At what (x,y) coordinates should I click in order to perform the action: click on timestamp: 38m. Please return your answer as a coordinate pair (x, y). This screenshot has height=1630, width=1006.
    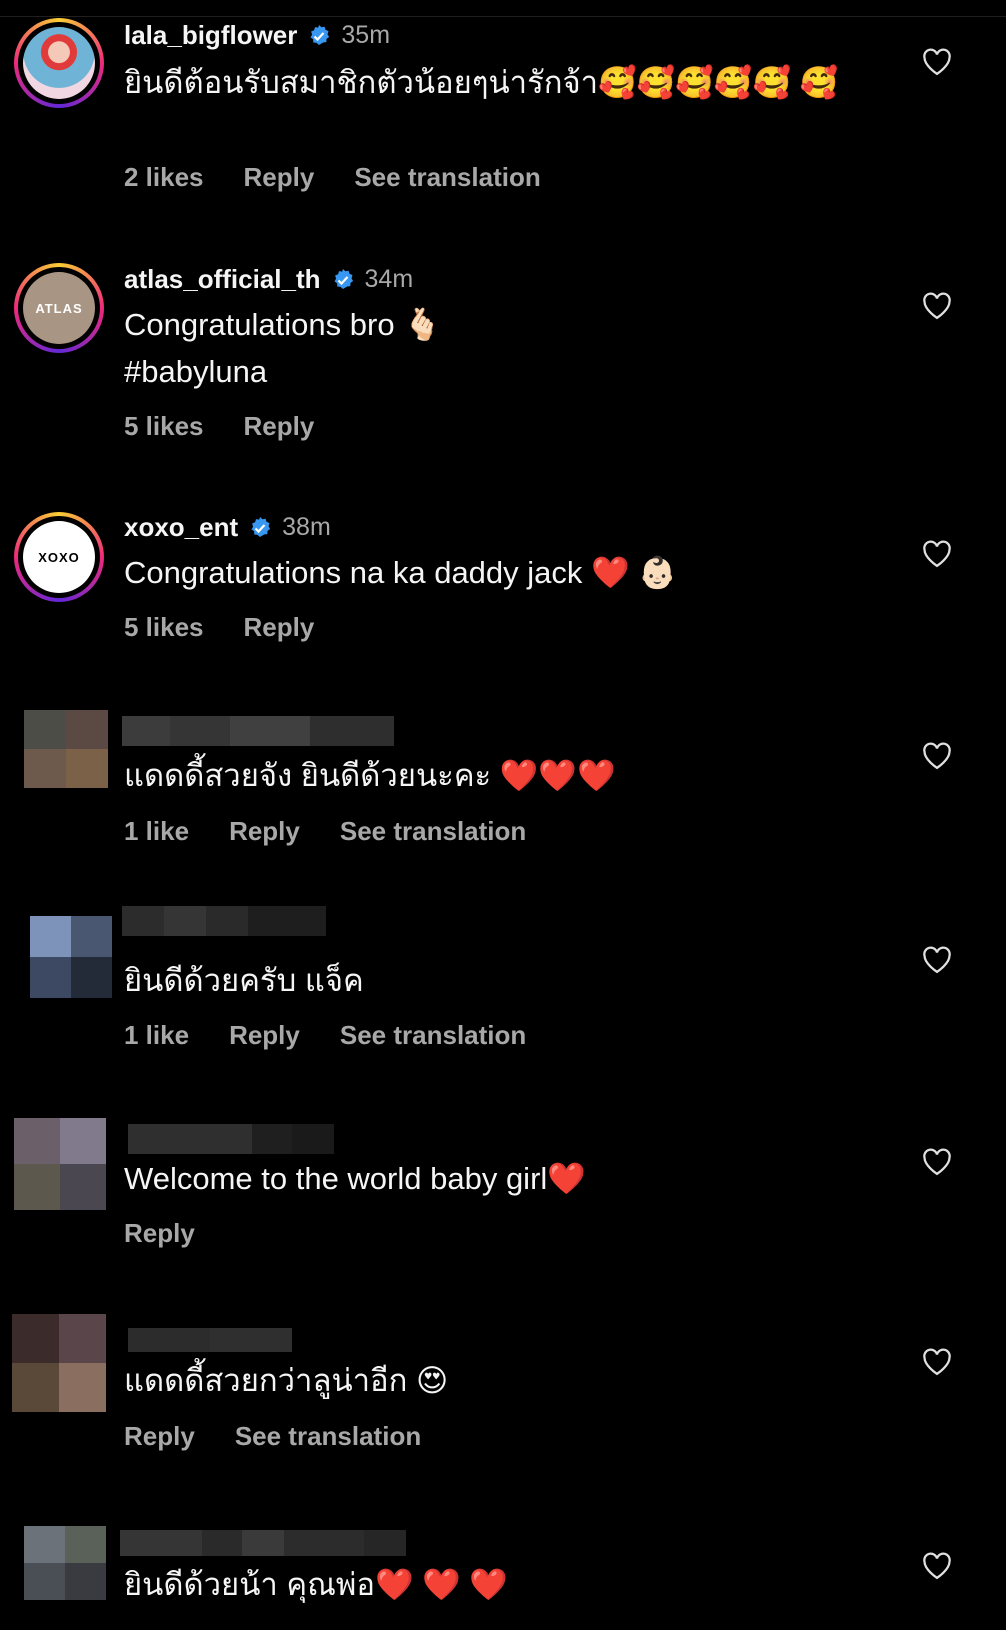
    Looking at the image, I should click on (306, 527).